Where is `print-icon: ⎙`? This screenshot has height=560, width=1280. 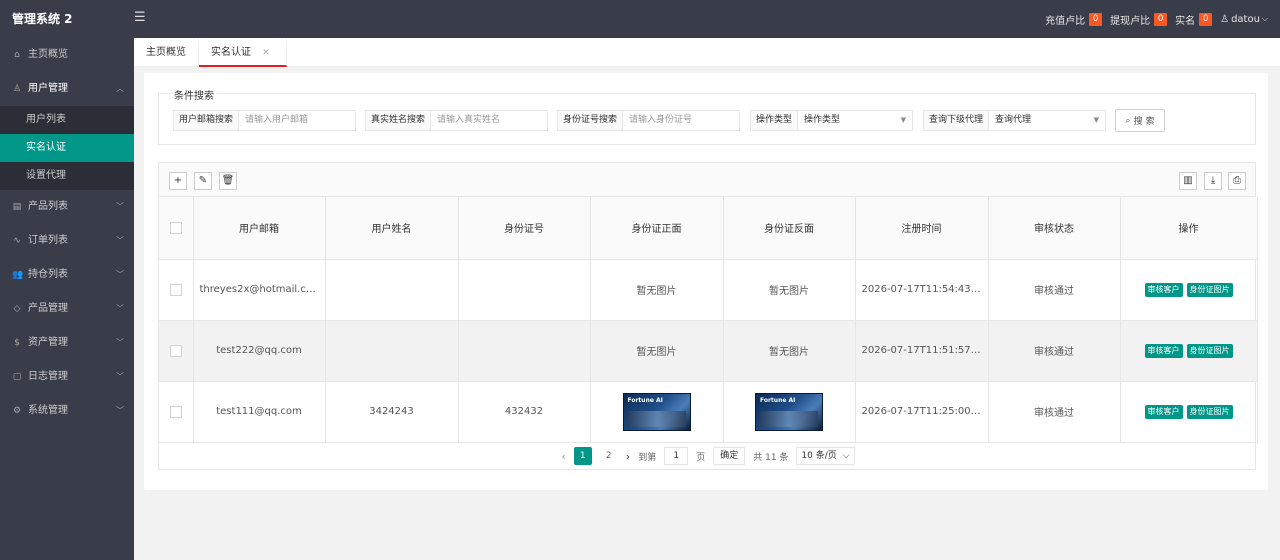 print-icon: ⎙ is located at coordinates (1237, 181).